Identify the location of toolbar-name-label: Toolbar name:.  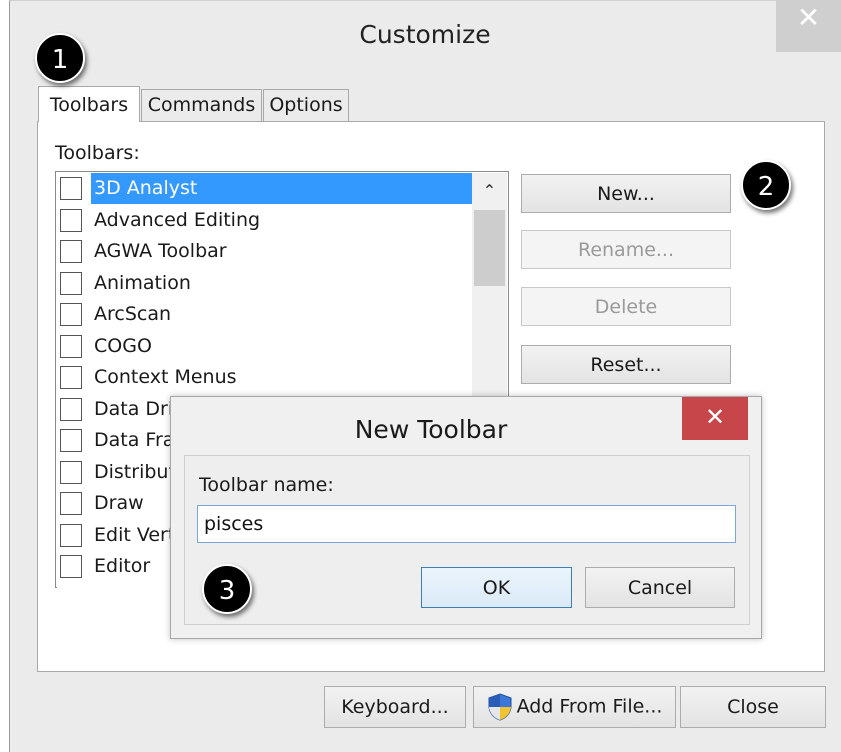
(266, 485).